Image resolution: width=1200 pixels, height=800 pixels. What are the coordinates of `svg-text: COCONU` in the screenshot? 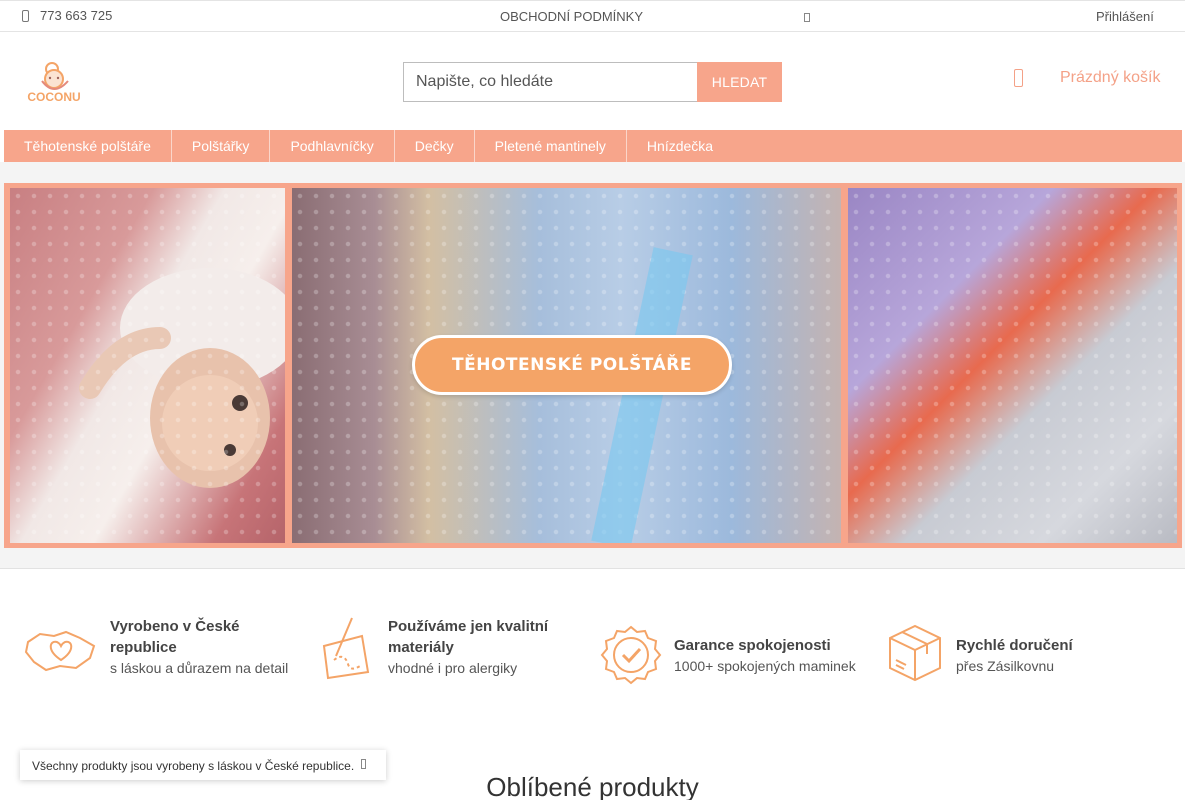 It's located at (53, 96).